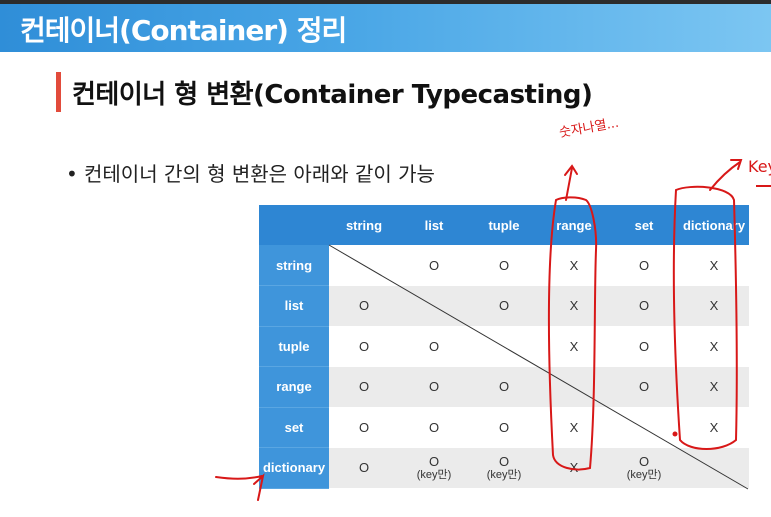  What do you see at coordinates (294, 427) in the screenshot?
I see `row-header: set` at bounding box center [294, 427].